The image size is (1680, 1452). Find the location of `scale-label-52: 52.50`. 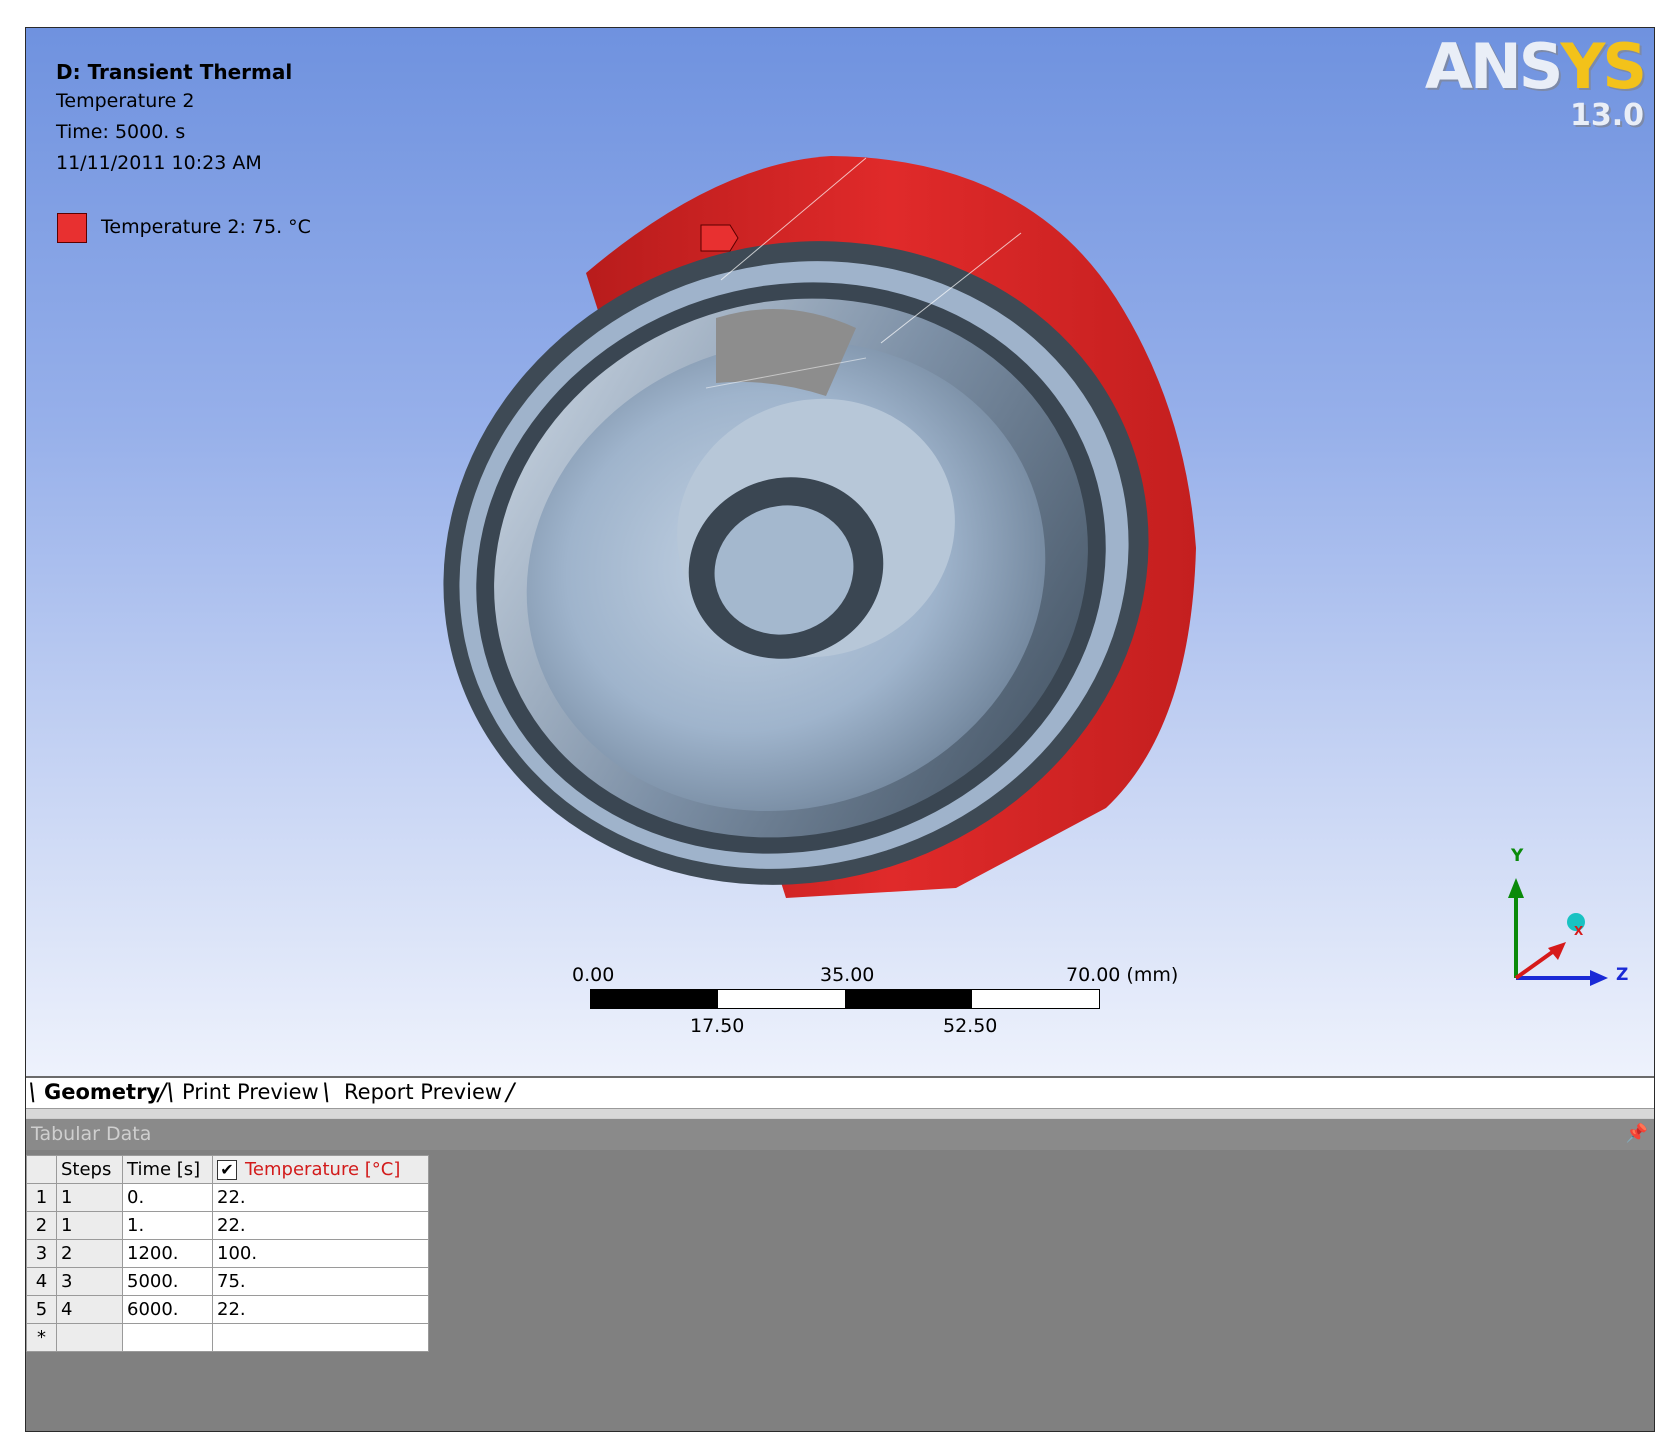

scale-label-52: 52.50 is located at coordinates (970, 1026).